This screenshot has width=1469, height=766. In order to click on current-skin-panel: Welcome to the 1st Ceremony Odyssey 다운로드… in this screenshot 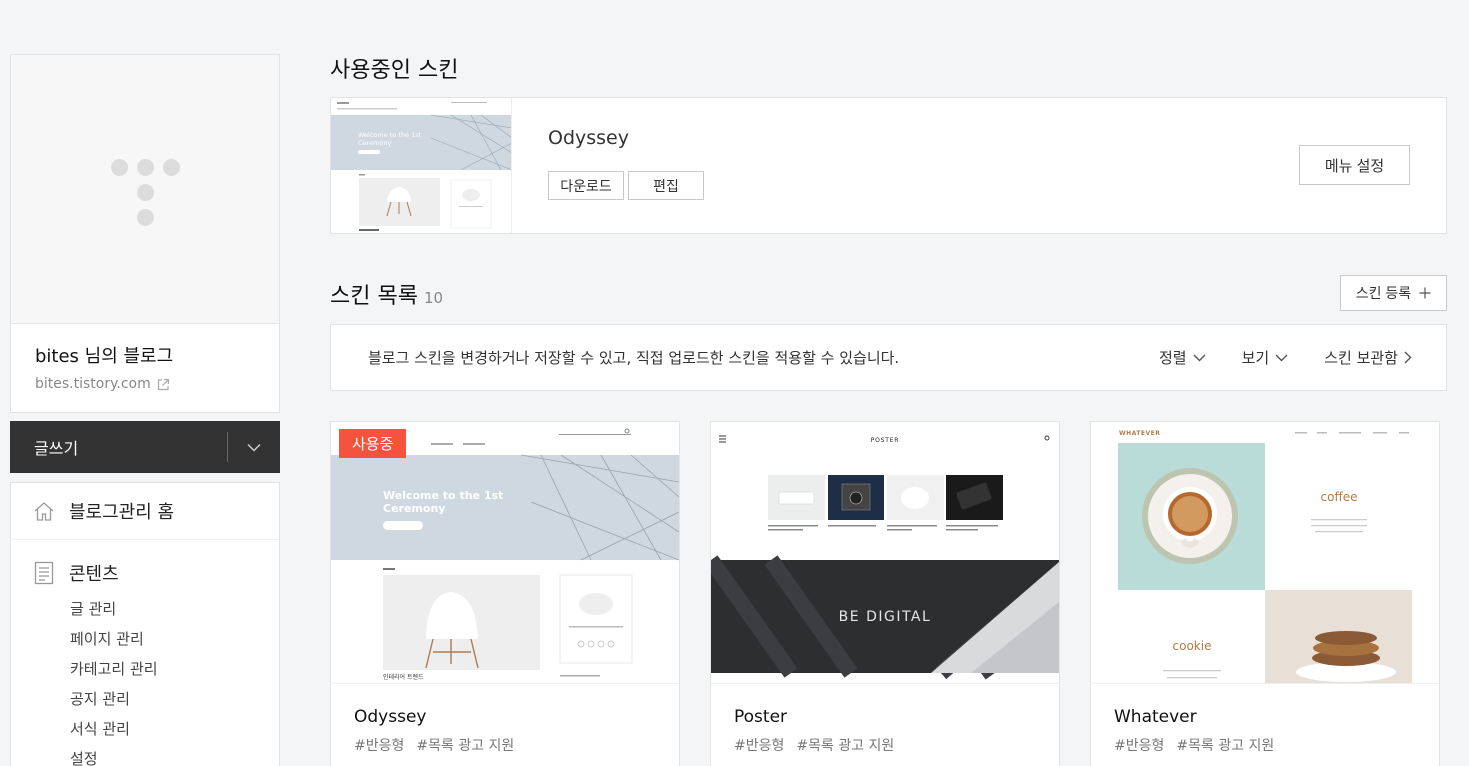, I will do `click(888, 165)`.